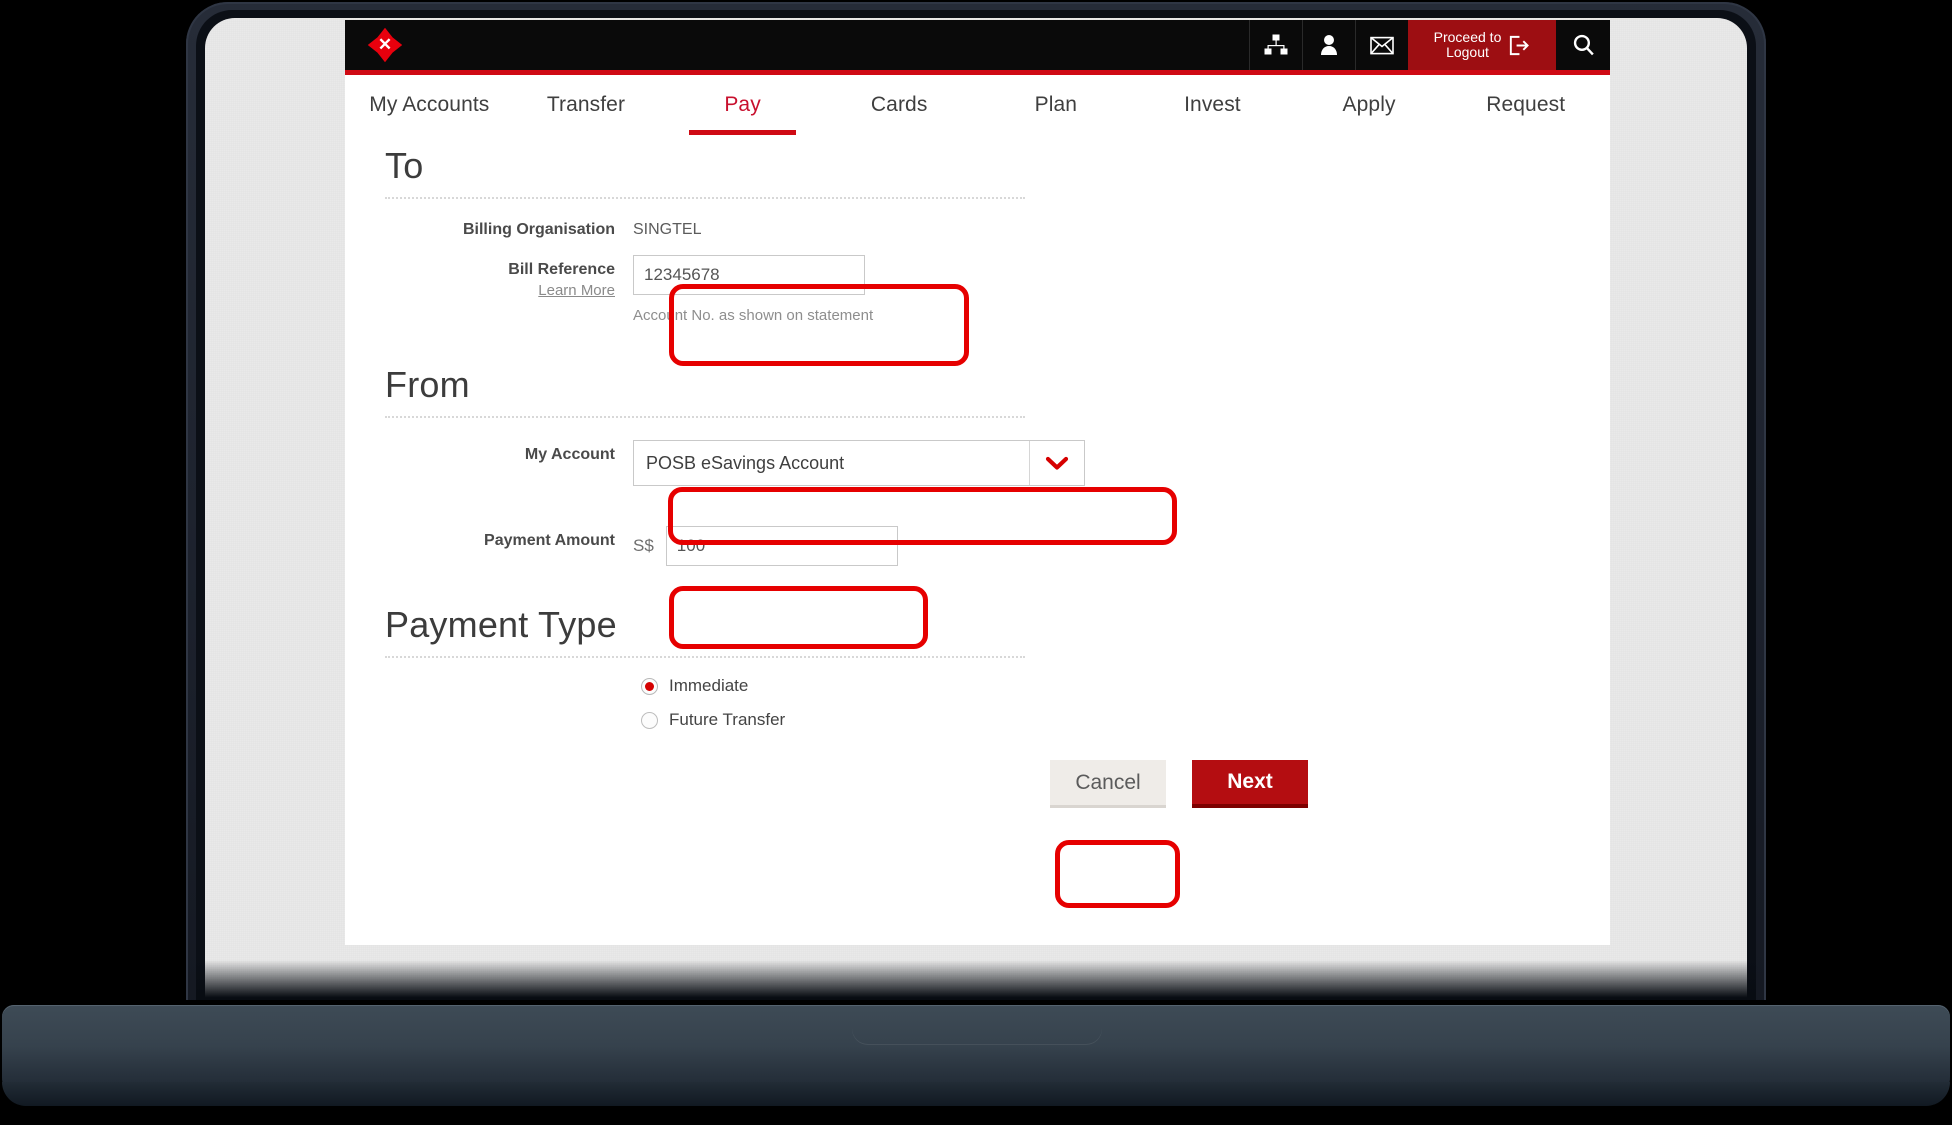 This screenshot has width=1952, height=1125. Describe the element at coordinates (1105, 686) in the screenshot. I see `radio-option-immediate: Immediate` at that location.